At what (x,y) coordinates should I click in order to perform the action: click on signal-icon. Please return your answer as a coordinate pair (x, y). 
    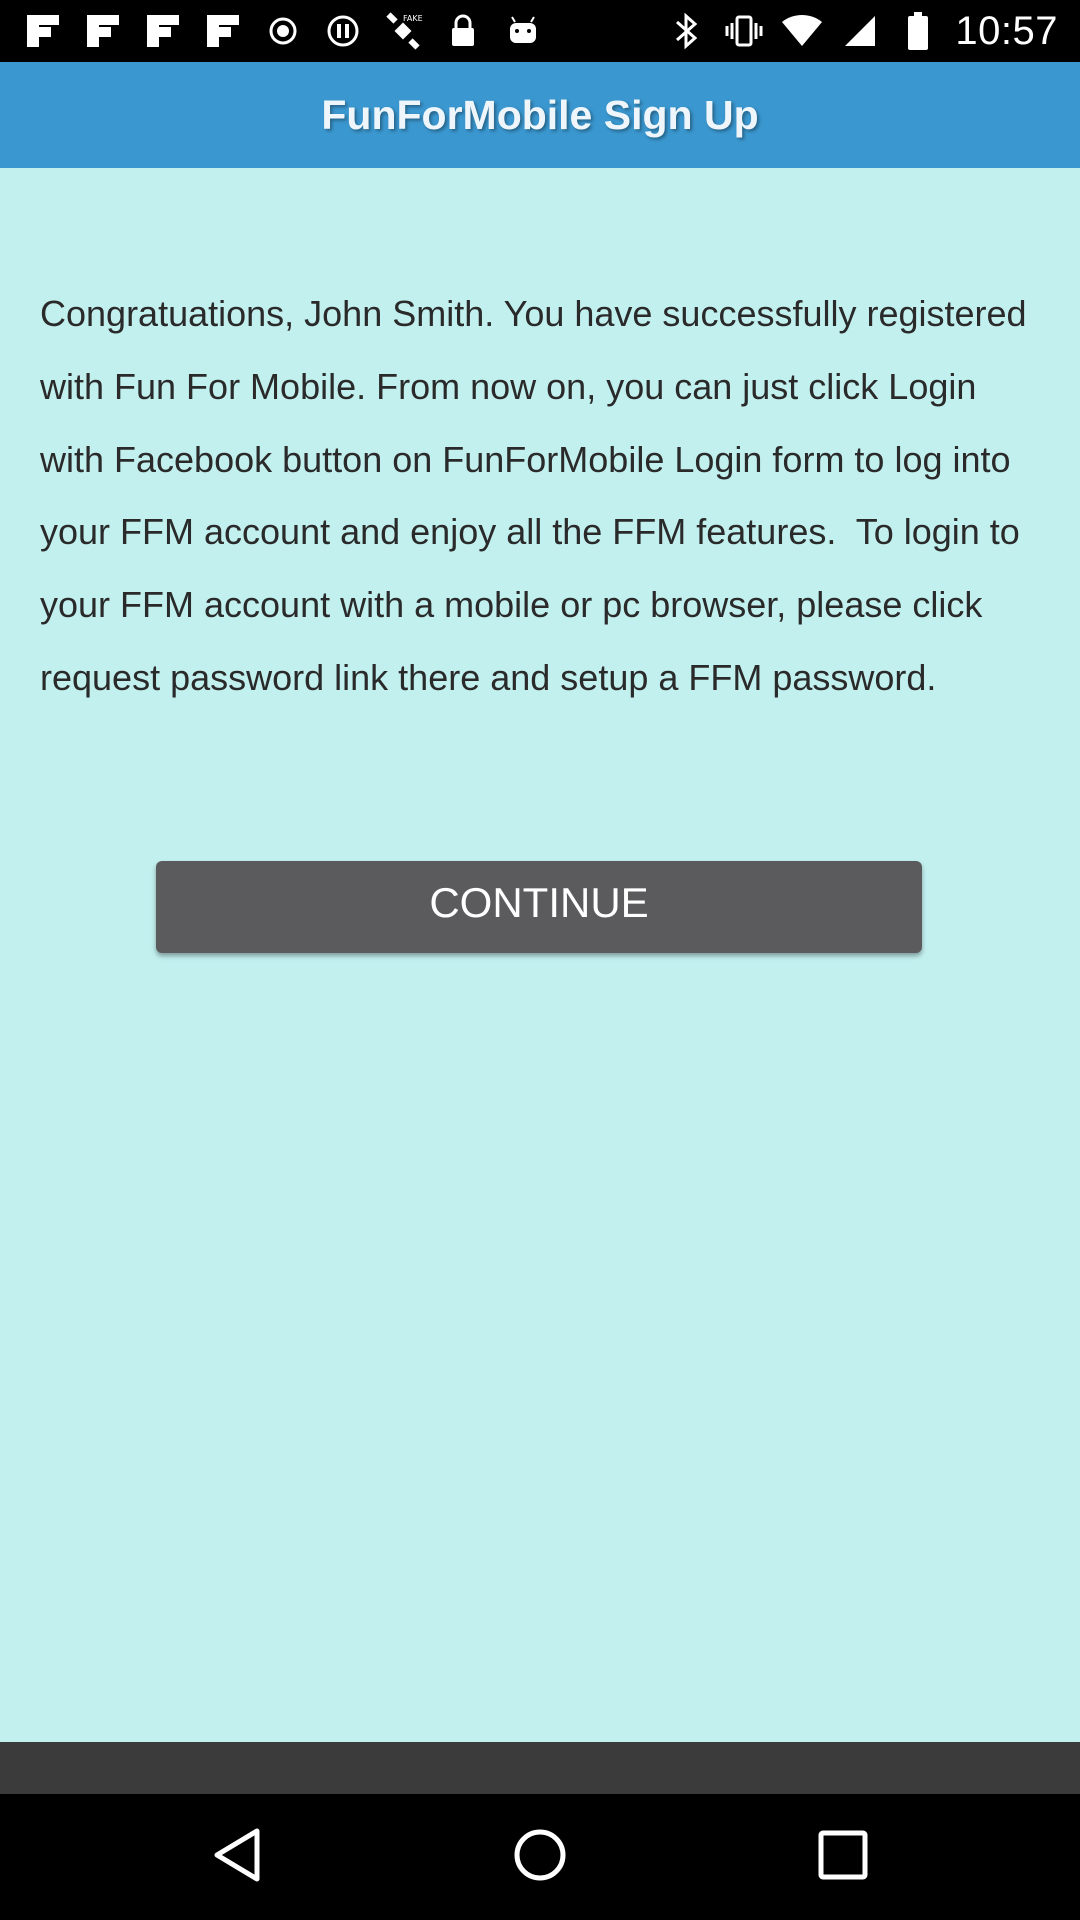
    Looking at the image, I should click on (860, 31).